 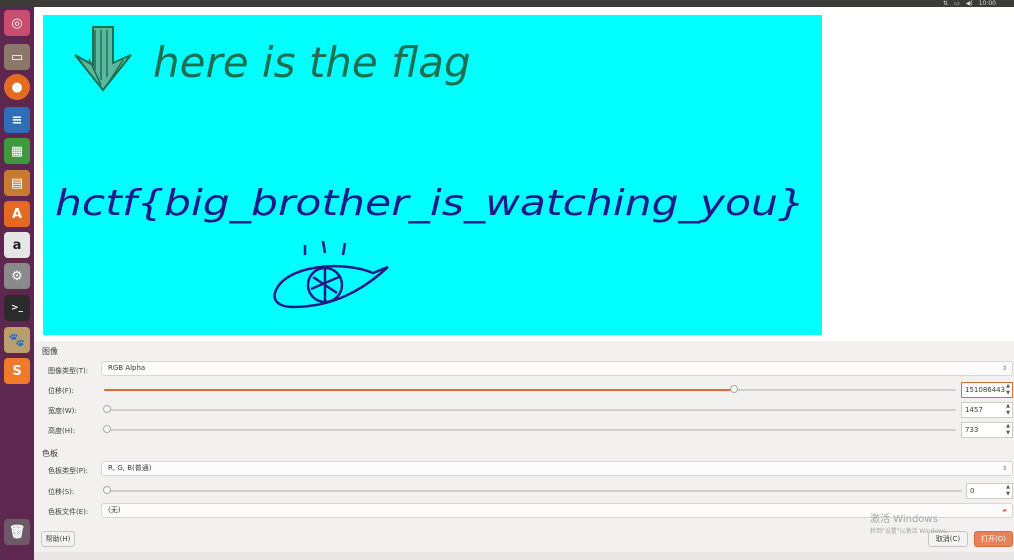 I want to click on height-spinbox: 733 ▲ ▼, so click(x=987, y=430).